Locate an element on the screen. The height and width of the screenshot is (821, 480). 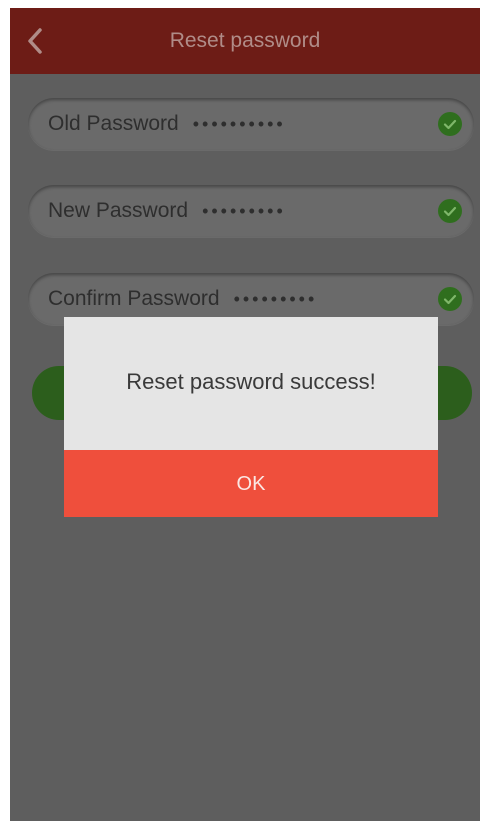
dialog-body: Reset password success! is located at coordinates (251, 383).